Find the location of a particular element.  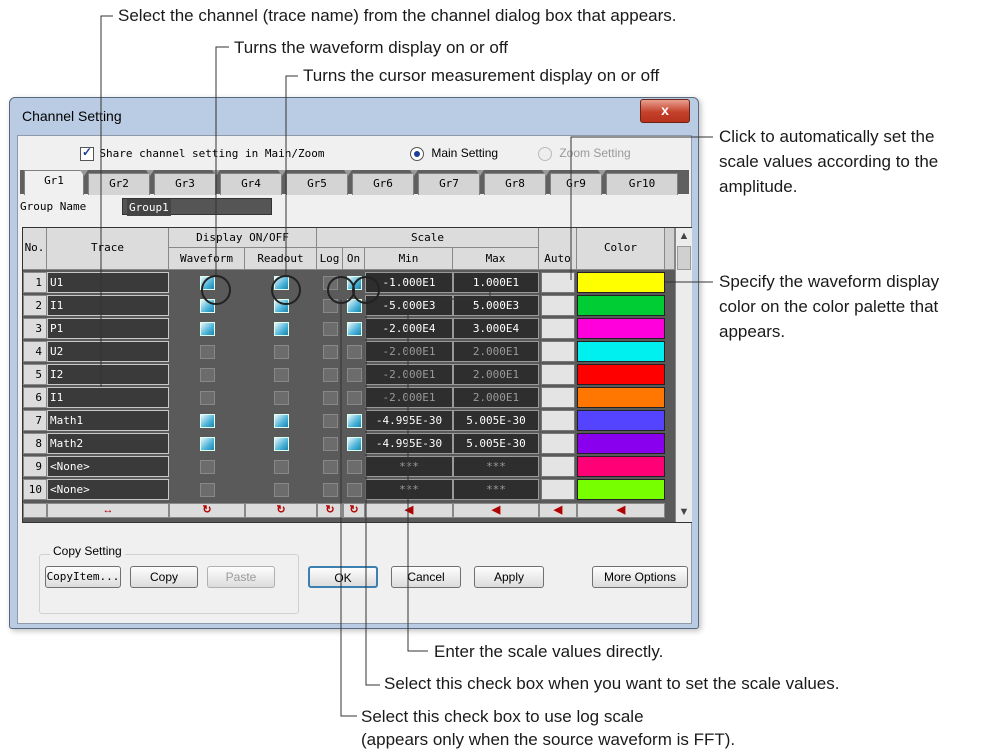

footer-max-fill-icon: ◀ is located at coordinates (496, 510).